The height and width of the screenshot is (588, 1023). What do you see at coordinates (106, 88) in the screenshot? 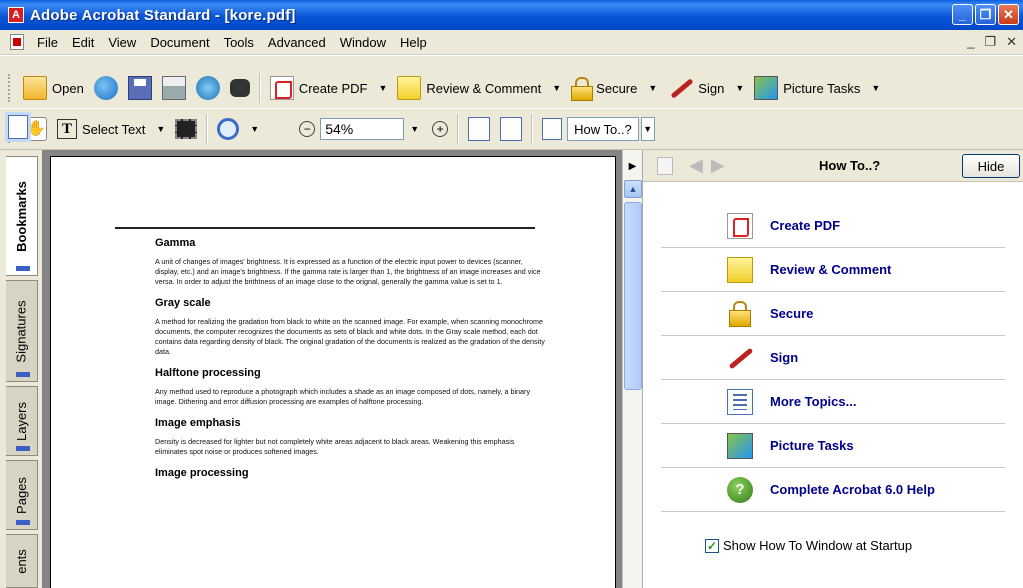
I see `organizer-button` at bounding box center [106, 88].